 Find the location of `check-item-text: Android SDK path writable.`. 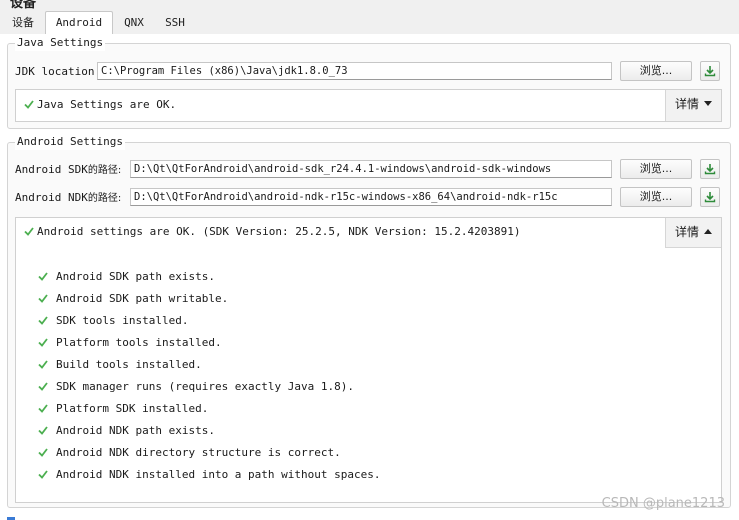

check-item-text: Android SDK path writable. is located at coordinates (142, 298).